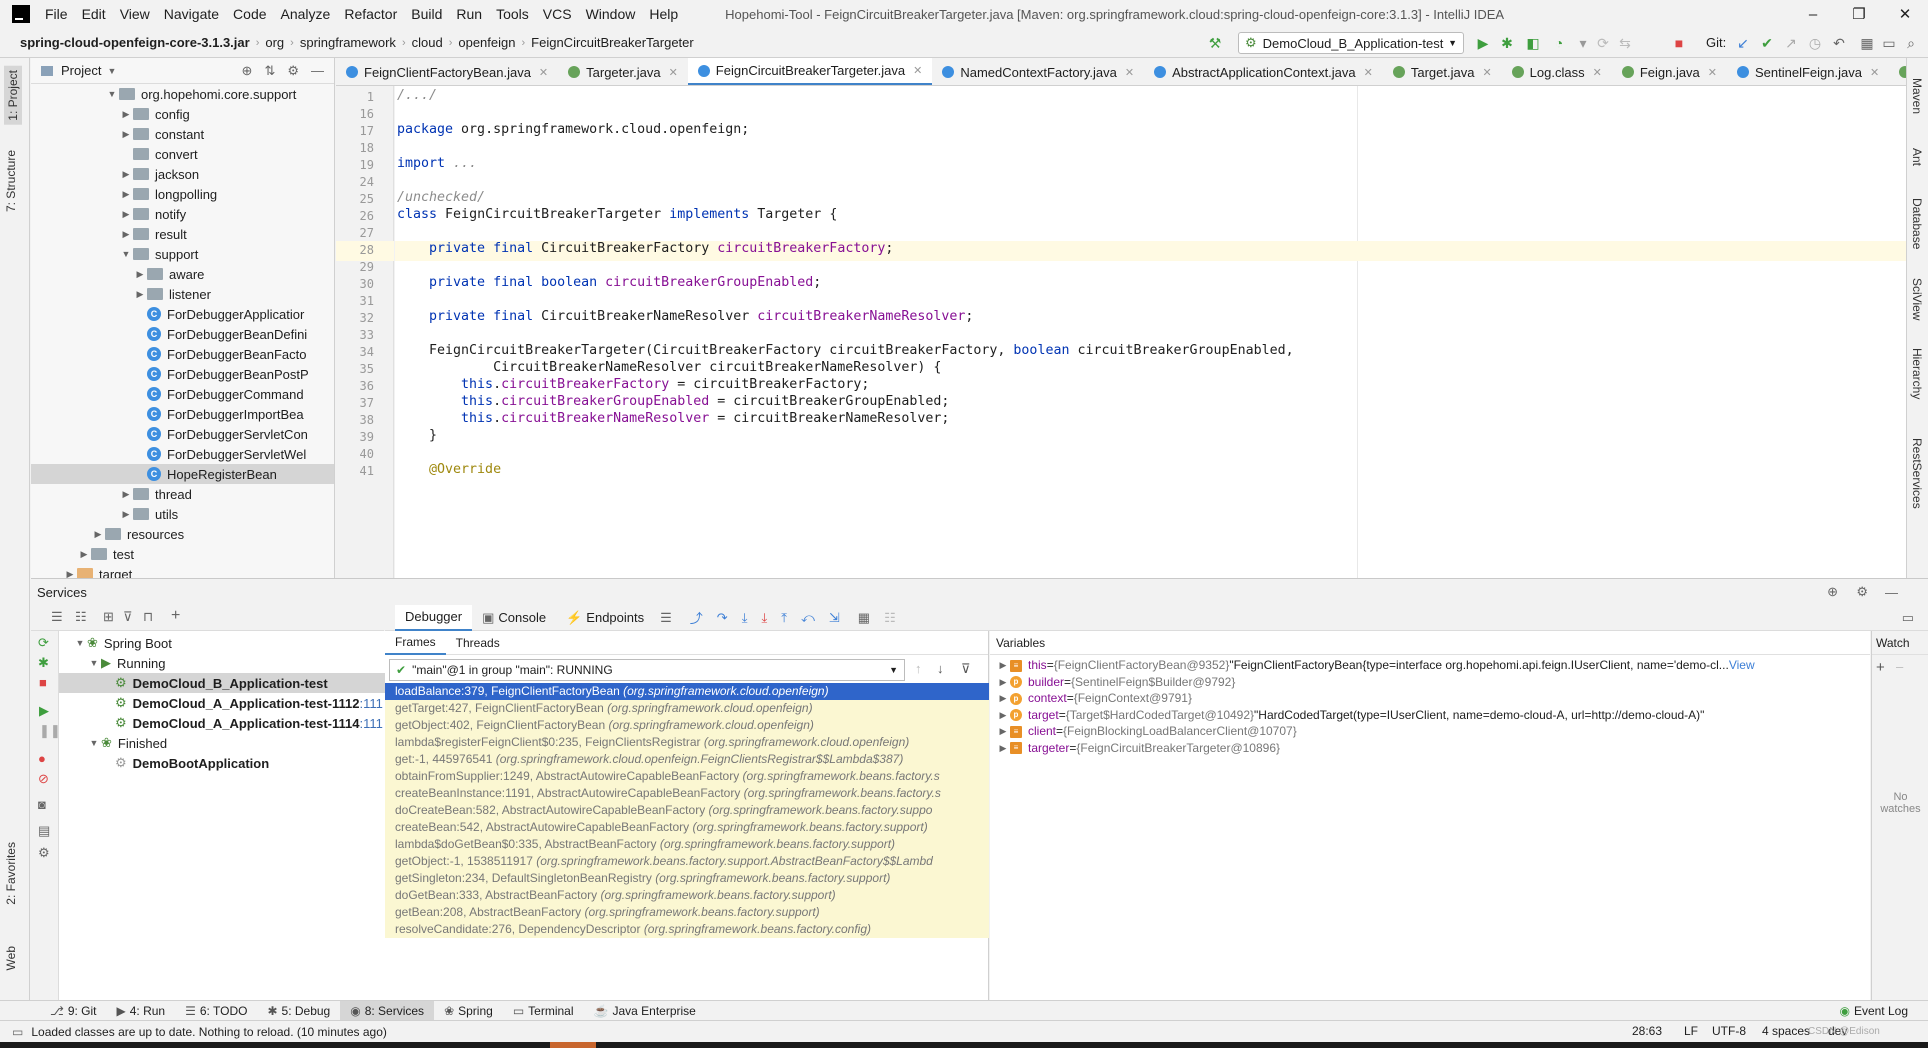 Image resolution: width=1928 pixels, height=1048 pixels. I want to click on project-tree-item: ▼ org.hopehomi.core.support, so click(182, 94).